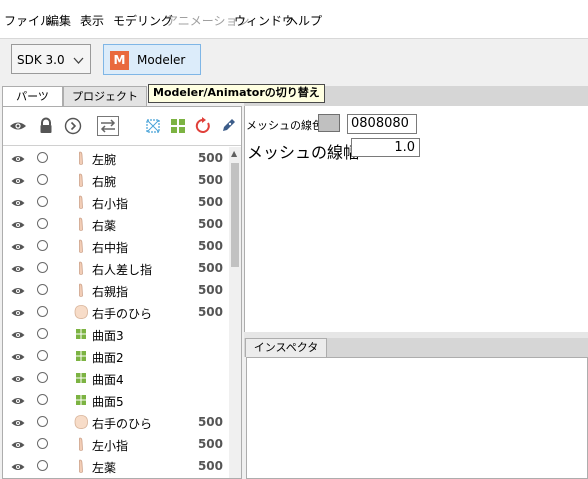 The image size is (588, 479). Describe the element at coordinates (143, 20) in the screenshot. I see `menu-modeling: モデリング` at that location.